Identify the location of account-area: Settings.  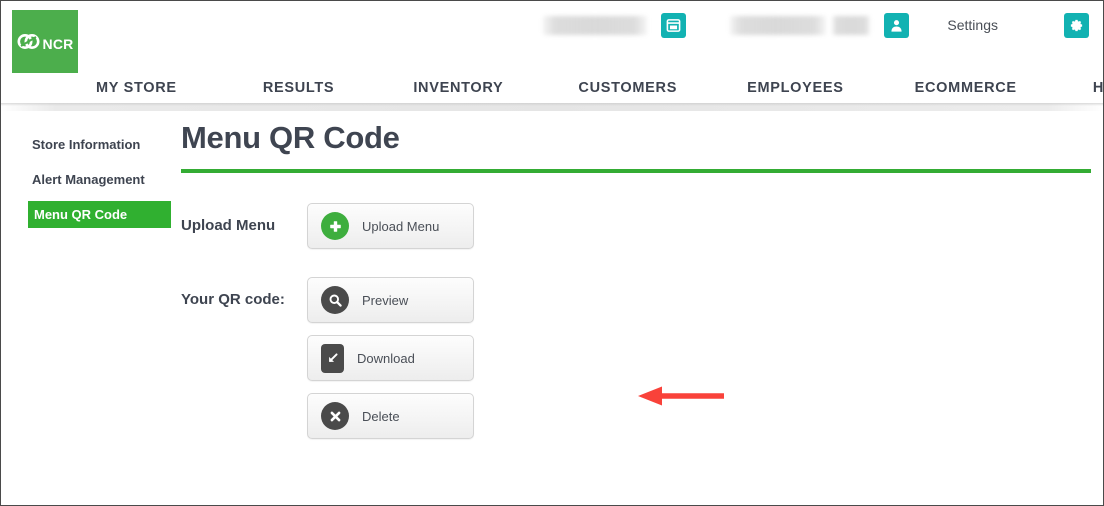
(816, 25).